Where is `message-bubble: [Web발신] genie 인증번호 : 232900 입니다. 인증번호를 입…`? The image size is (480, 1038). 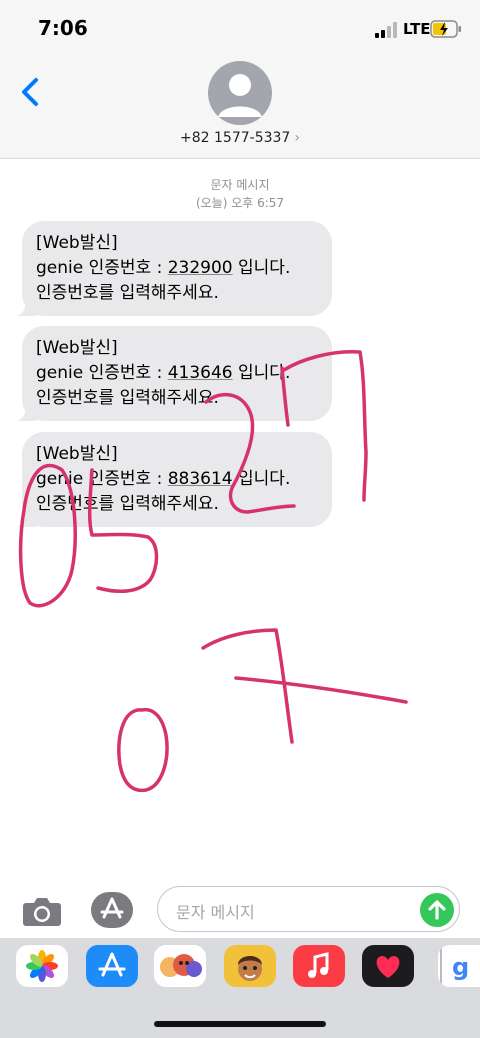 message-bubble: [Web발신] genie 인증번호 : 232900 입니다. 인증번호를 입… is located at coordinates (174, 268).